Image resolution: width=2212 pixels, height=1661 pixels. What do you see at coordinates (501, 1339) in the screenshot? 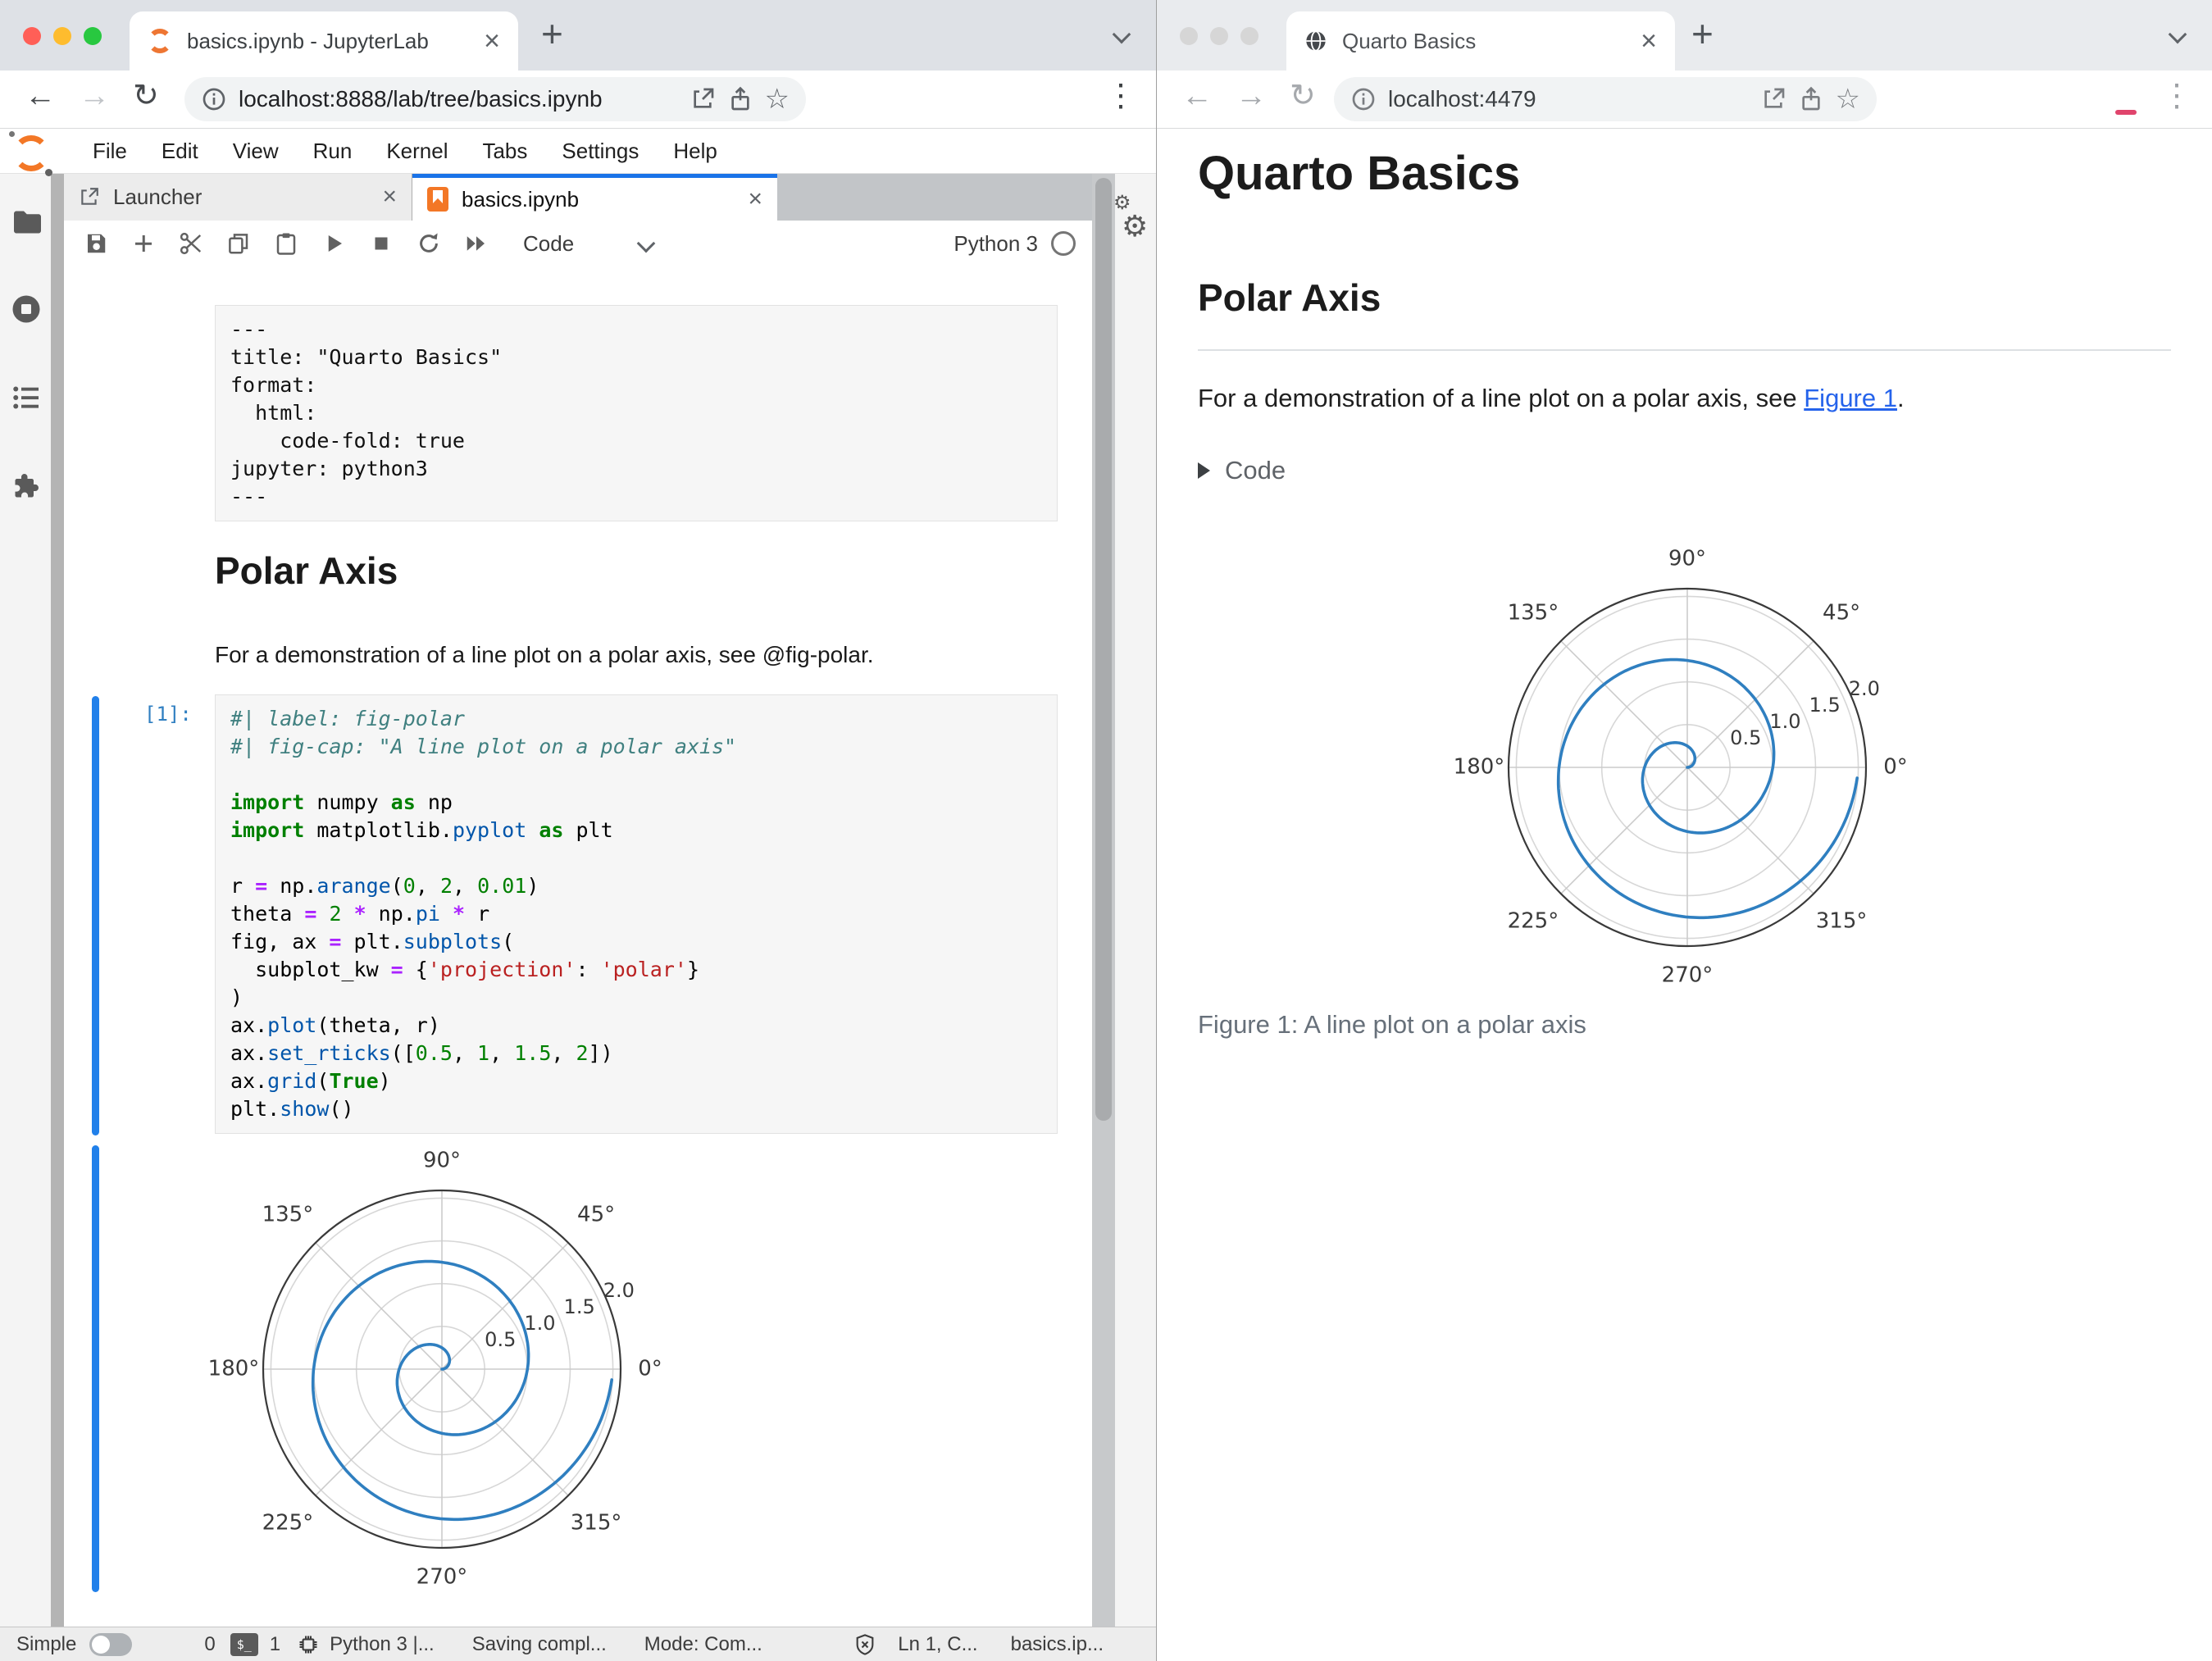
I see `svg-text: 0.5` at bounding box center [501, 1339].